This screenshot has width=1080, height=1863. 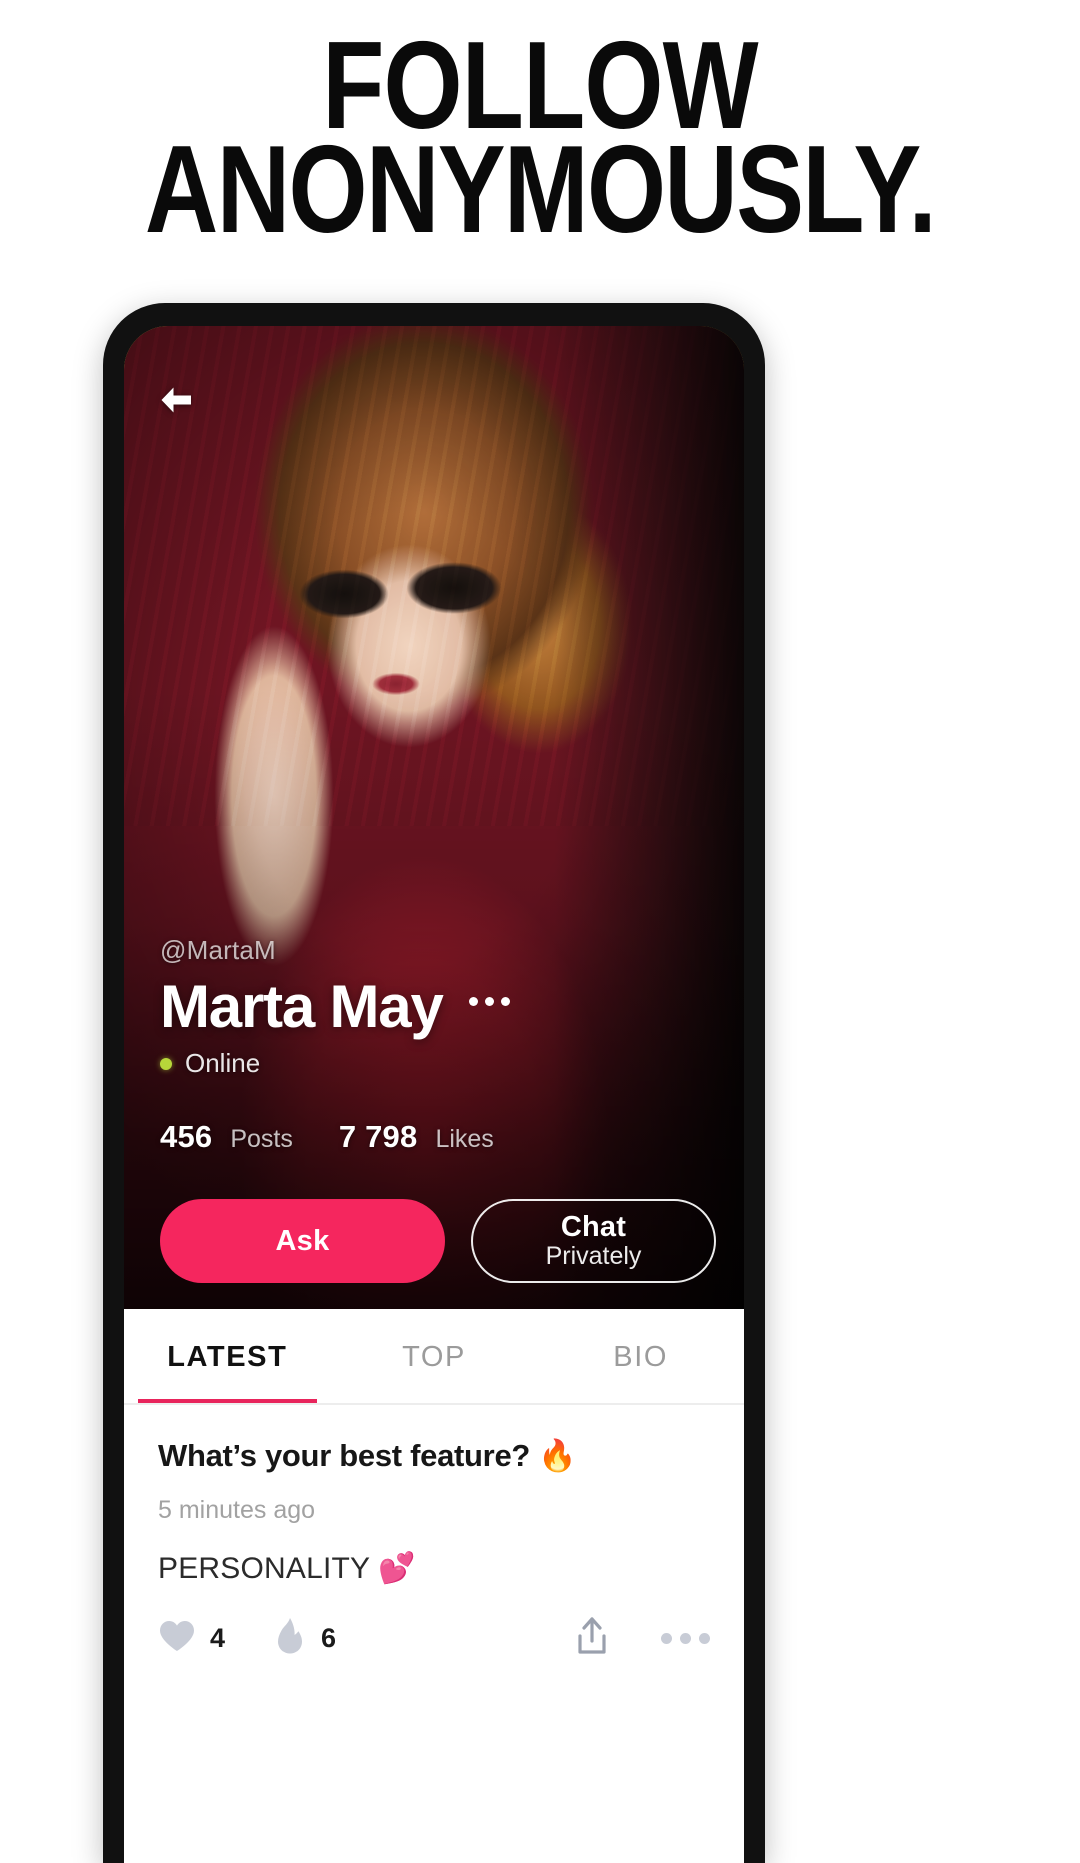 I want to click on share-upload-icon, so click(x=592, y=1638).